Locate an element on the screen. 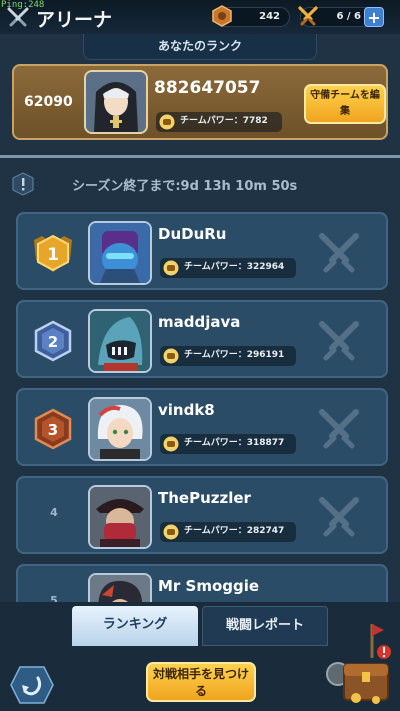  player-name: Mr Smoggie is located at coordinates (209, 586).